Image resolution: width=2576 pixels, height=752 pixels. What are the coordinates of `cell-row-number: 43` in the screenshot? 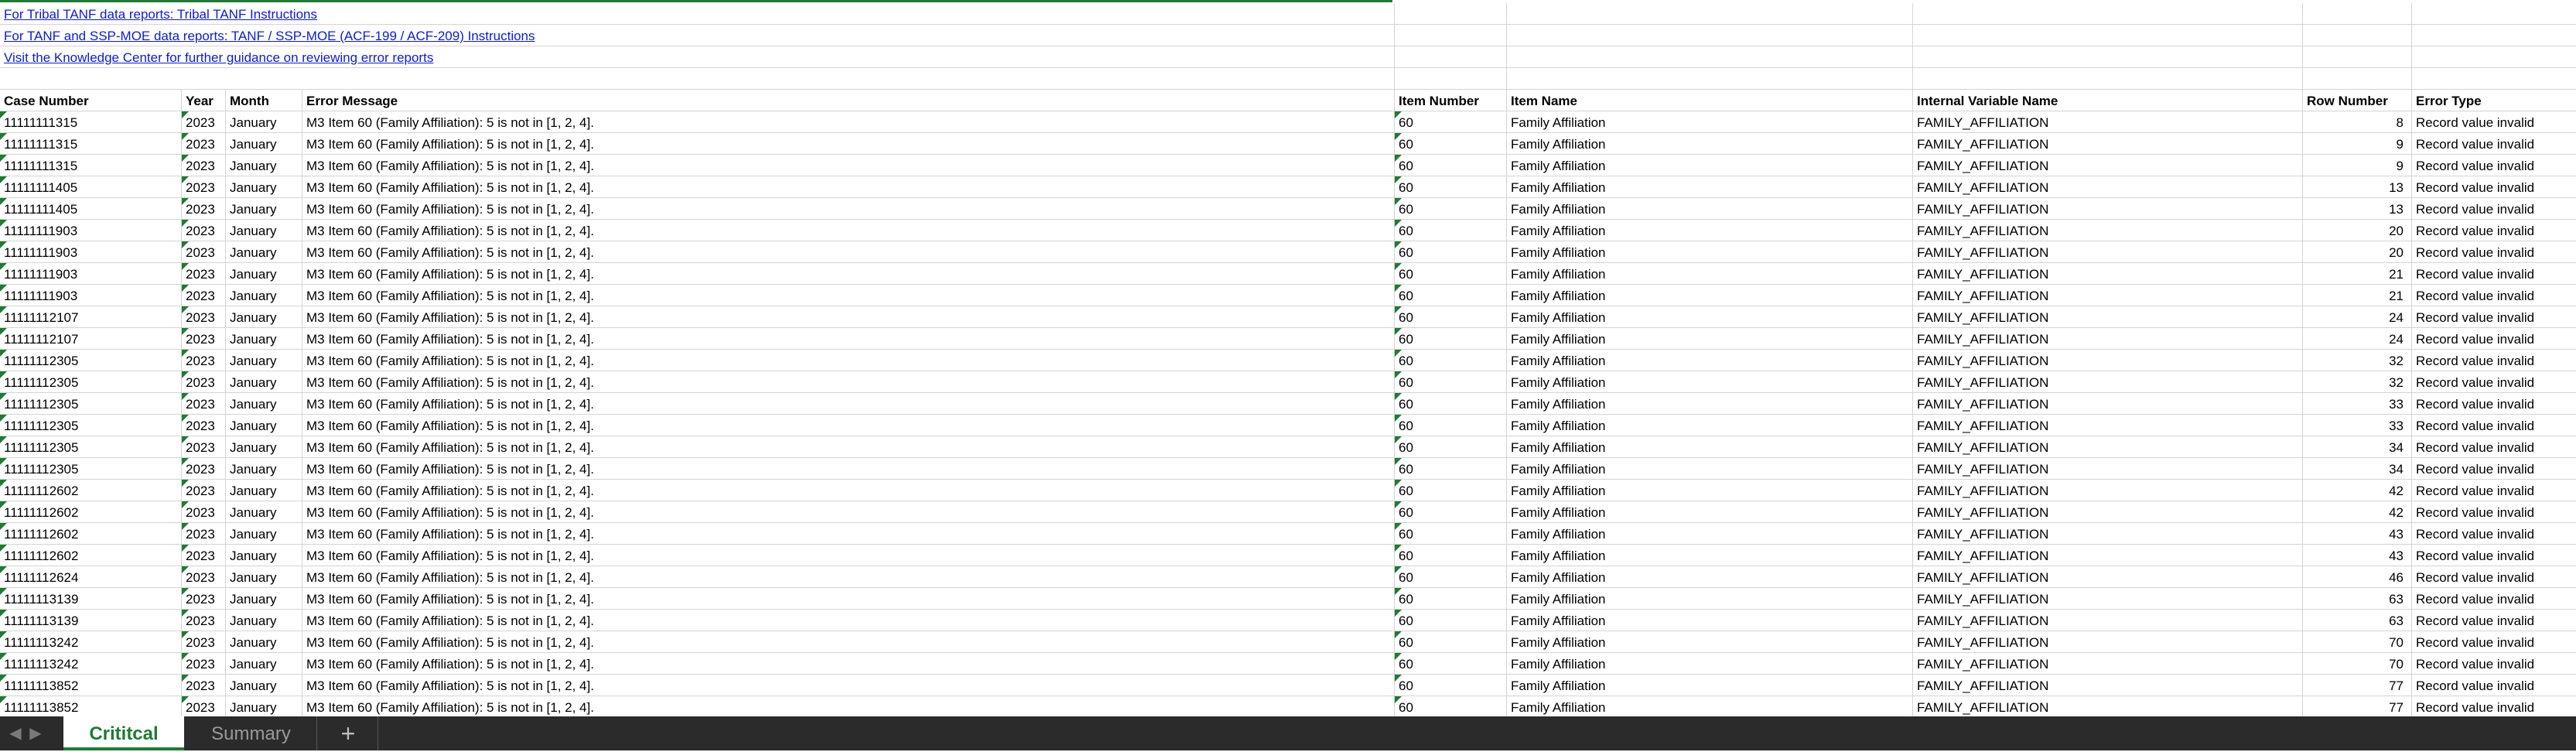 It's located at (2357, 555).